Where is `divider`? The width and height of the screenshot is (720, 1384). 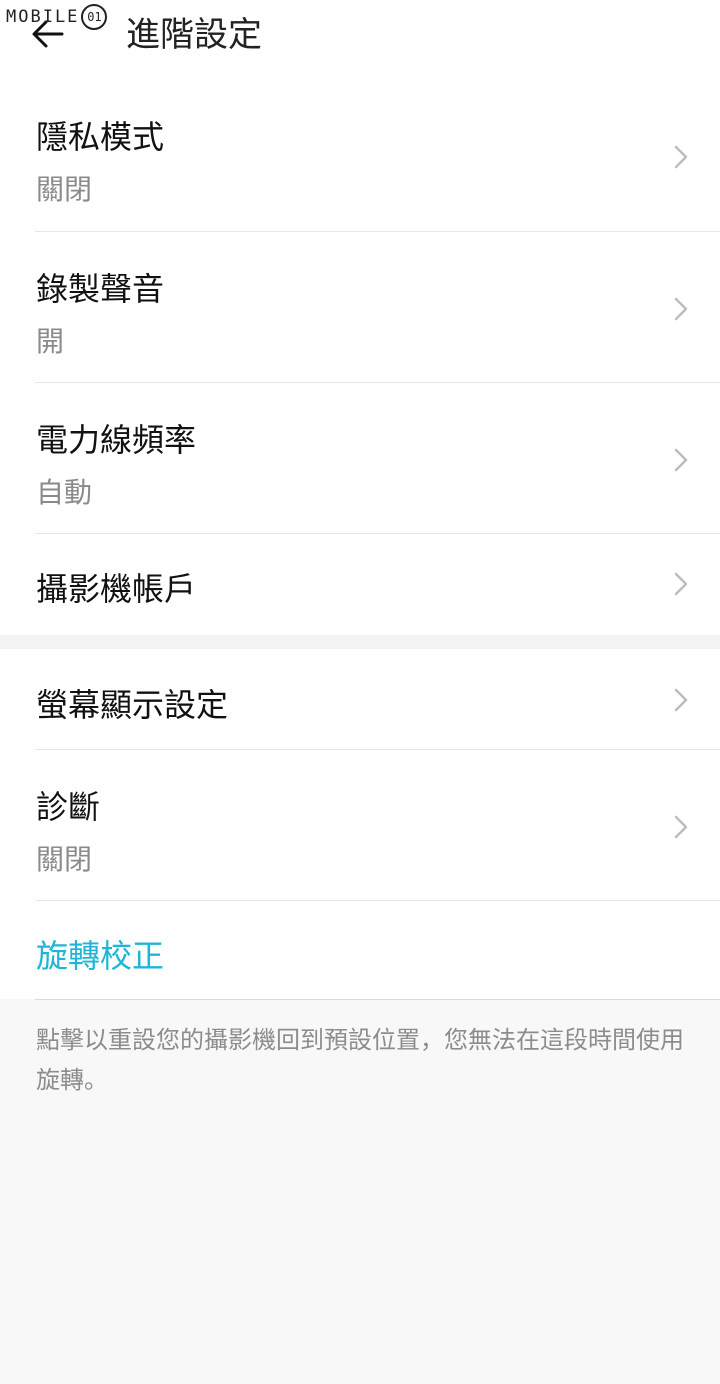 divider is located at coordinates (377, 999).